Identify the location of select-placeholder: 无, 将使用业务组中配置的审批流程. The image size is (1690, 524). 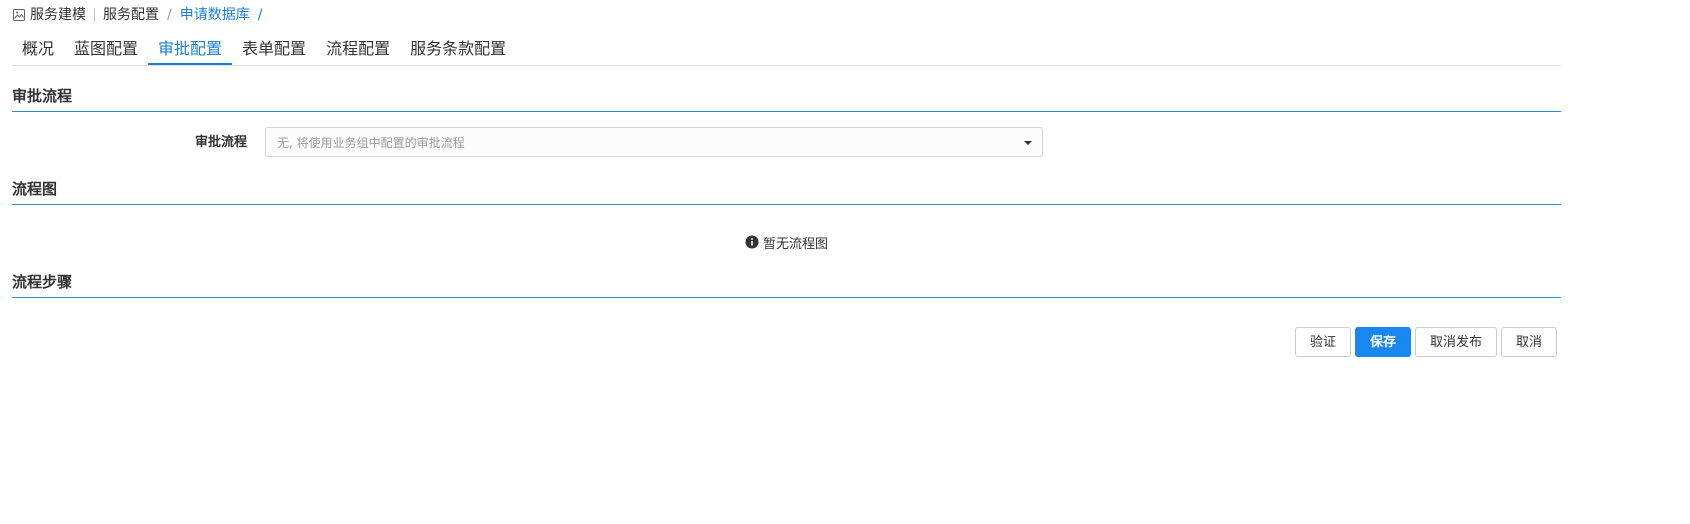
(371, 143).